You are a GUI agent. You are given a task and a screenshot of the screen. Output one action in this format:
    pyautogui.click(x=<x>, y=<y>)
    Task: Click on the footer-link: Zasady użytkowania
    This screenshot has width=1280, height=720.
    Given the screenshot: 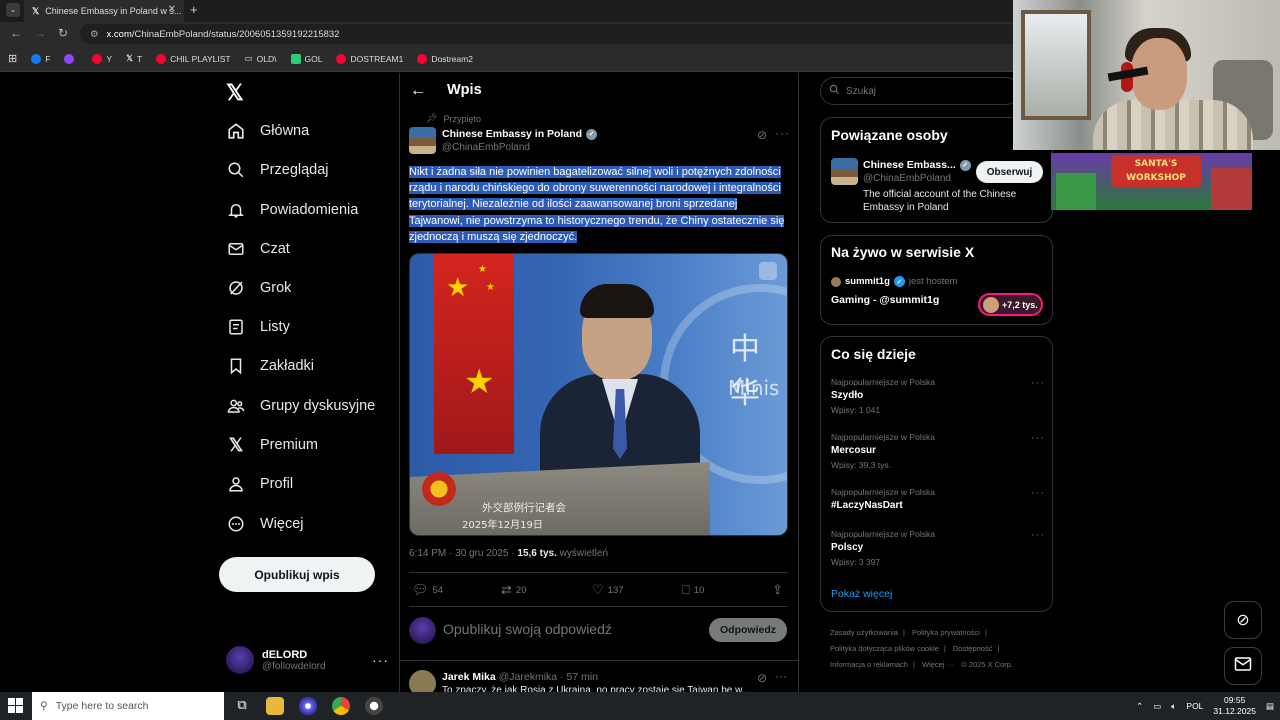 What is the action you would take?
    pyautogui.click(x=864, y=632)
    